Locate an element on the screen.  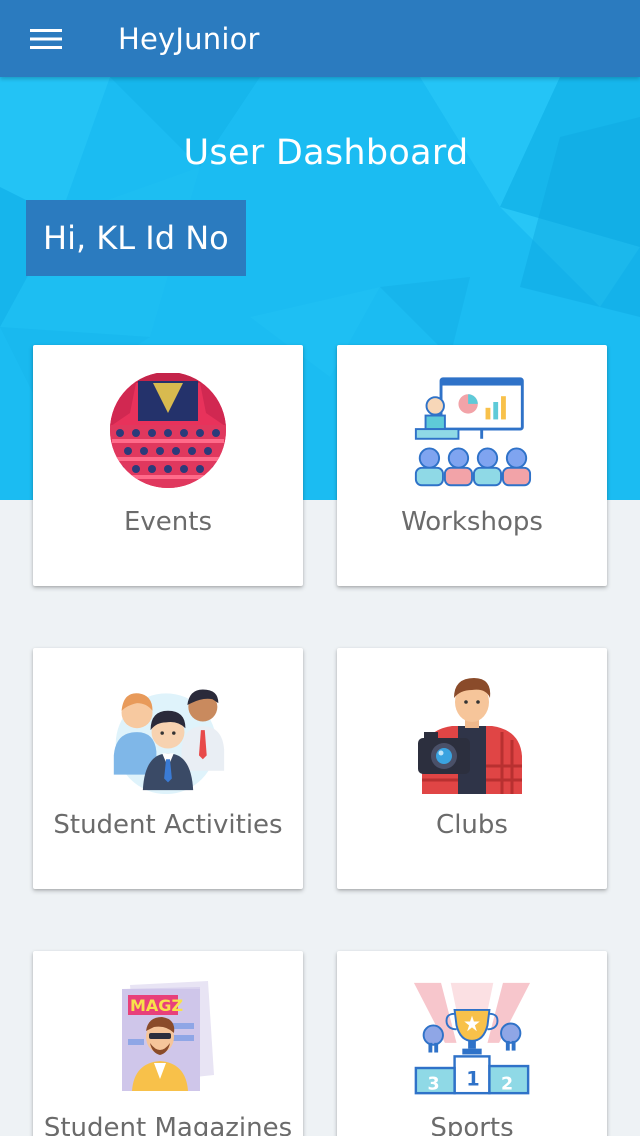
card-student-magazines: MAGZ Student Magazines is located at coordinates (168, 1043).